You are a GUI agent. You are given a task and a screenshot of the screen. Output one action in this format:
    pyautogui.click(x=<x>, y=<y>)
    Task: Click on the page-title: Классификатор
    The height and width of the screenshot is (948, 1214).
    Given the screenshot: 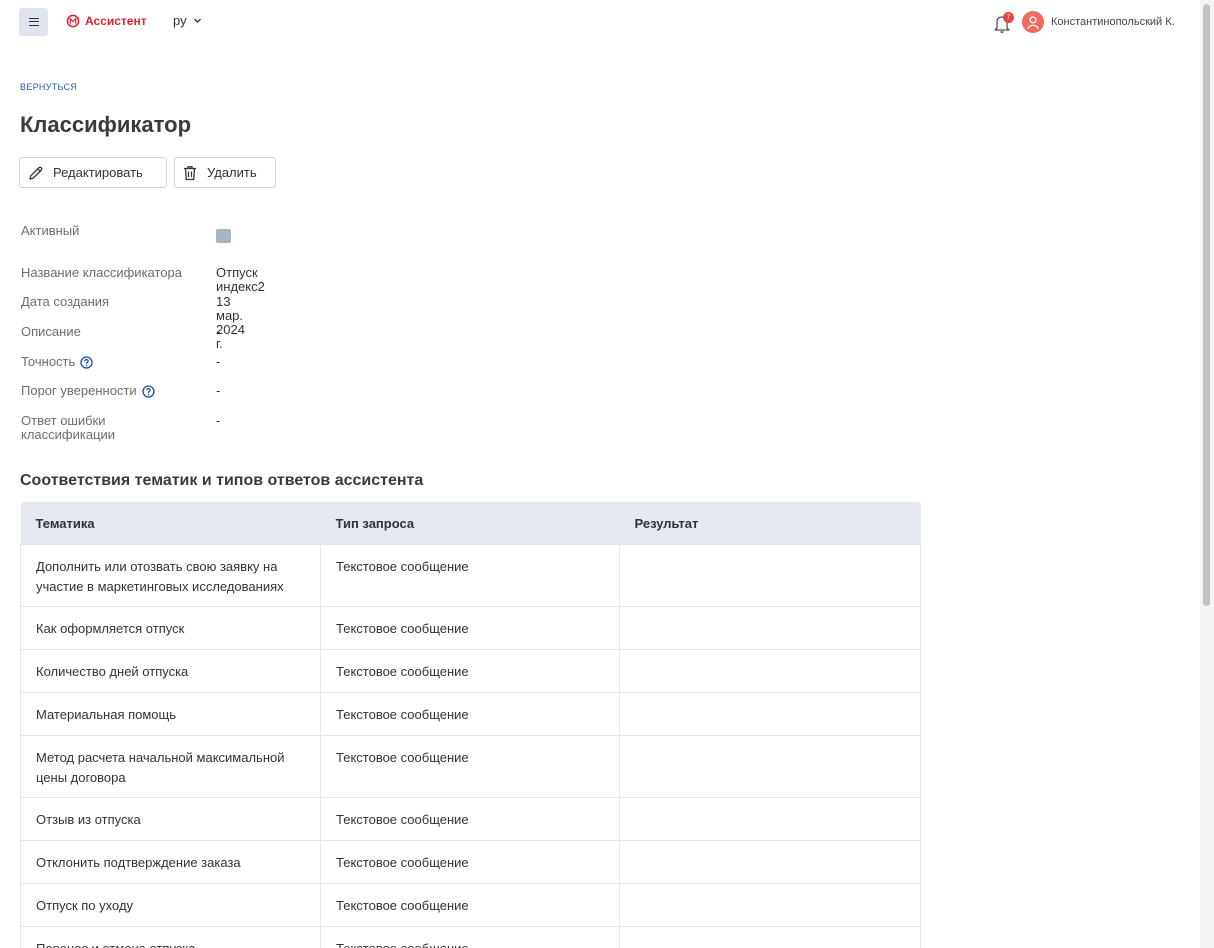 What is the action you would take?
    pyautogui.click(x=106, y=124)
    